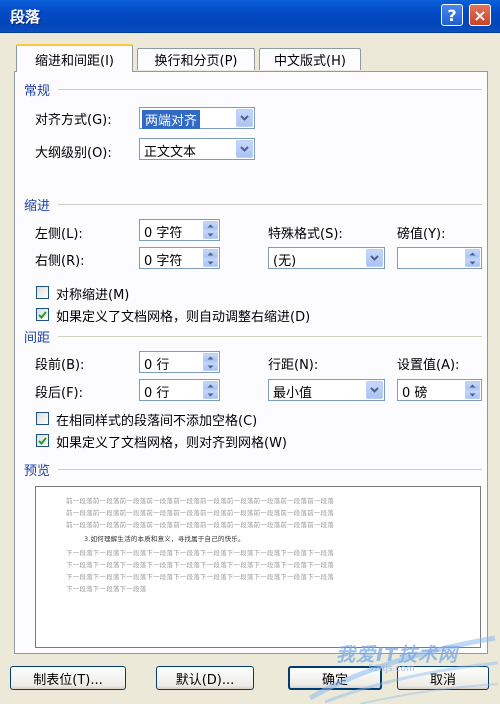 The image size is (500, 704). I want to click on alignment-select: 两端对齐, so click(197, 118).